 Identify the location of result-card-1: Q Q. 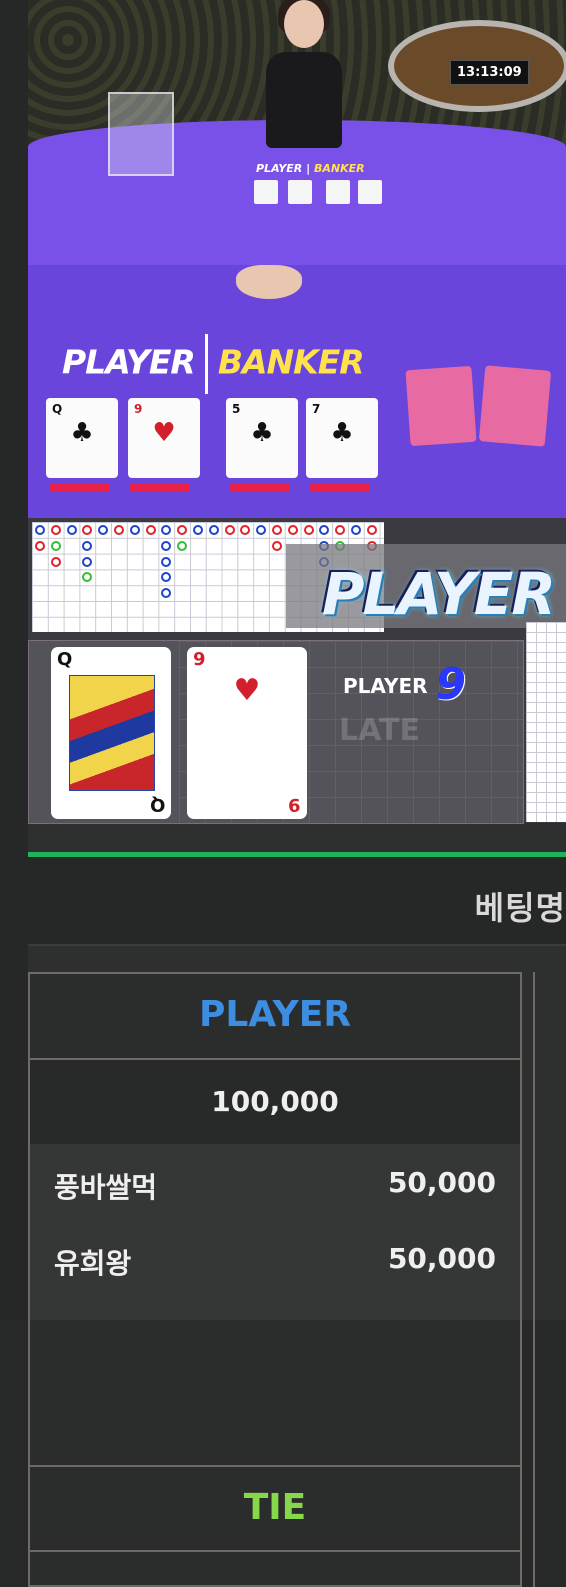
(111, 733).